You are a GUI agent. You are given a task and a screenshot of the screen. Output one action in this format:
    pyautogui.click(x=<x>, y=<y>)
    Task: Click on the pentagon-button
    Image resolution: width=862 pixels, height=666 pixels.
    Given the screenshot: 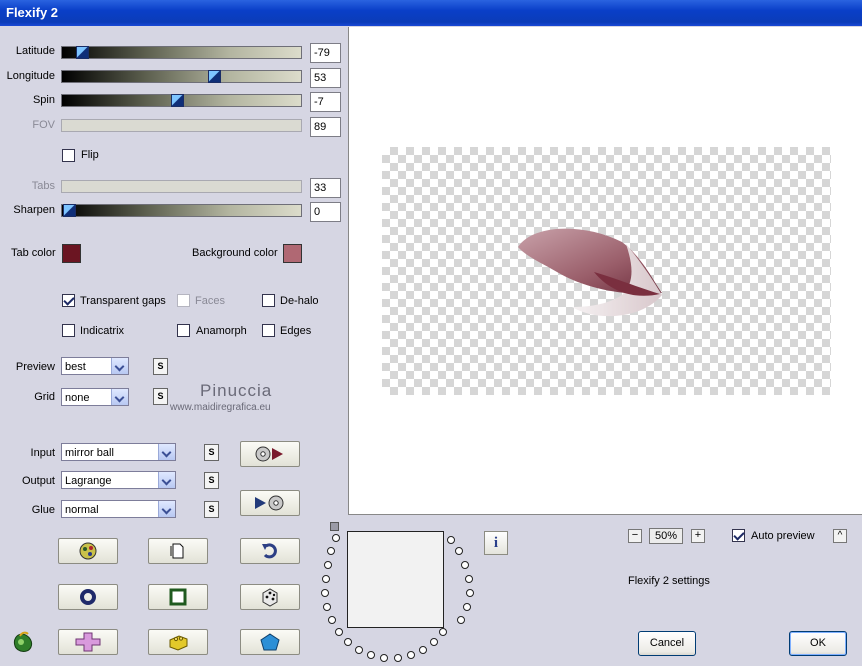 What is the action you would take?
    pyautogui.click(x=270, y=642)
    